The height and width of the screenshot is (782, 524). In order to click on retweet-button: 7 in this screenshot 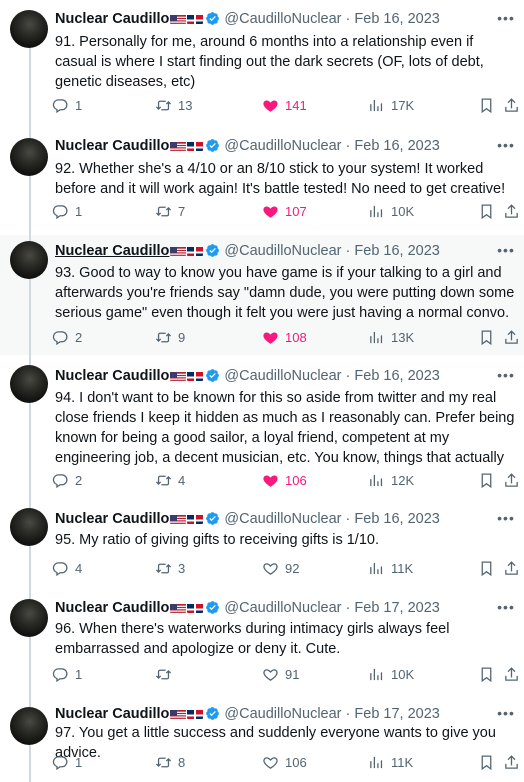, I will do `click(170, 211)`.